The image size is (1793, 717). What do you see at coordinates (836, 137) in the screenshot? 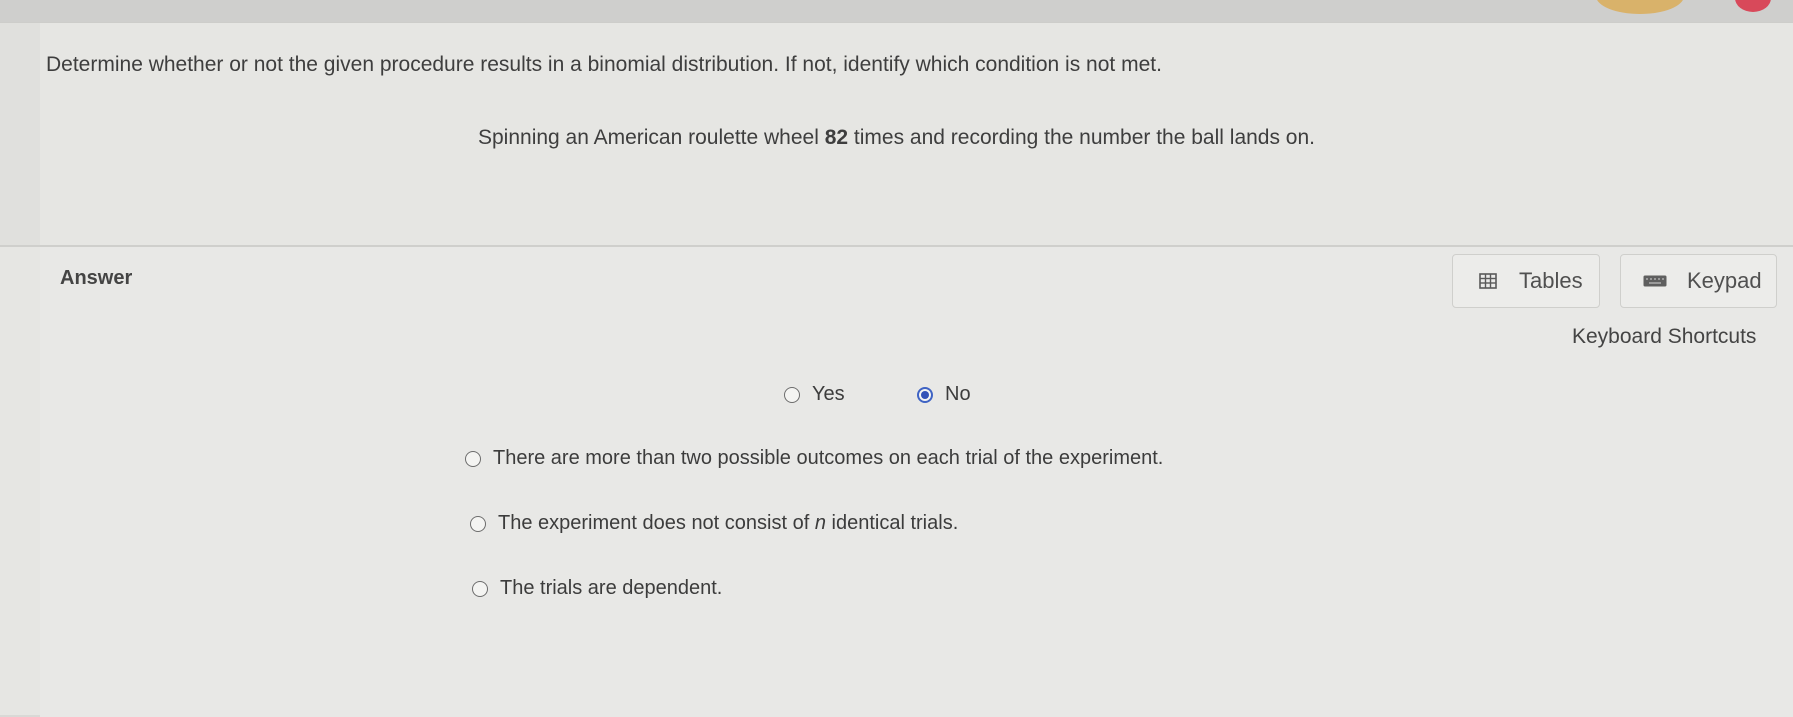
I see `scenario-number: 82` at bounding box center [836, 137].